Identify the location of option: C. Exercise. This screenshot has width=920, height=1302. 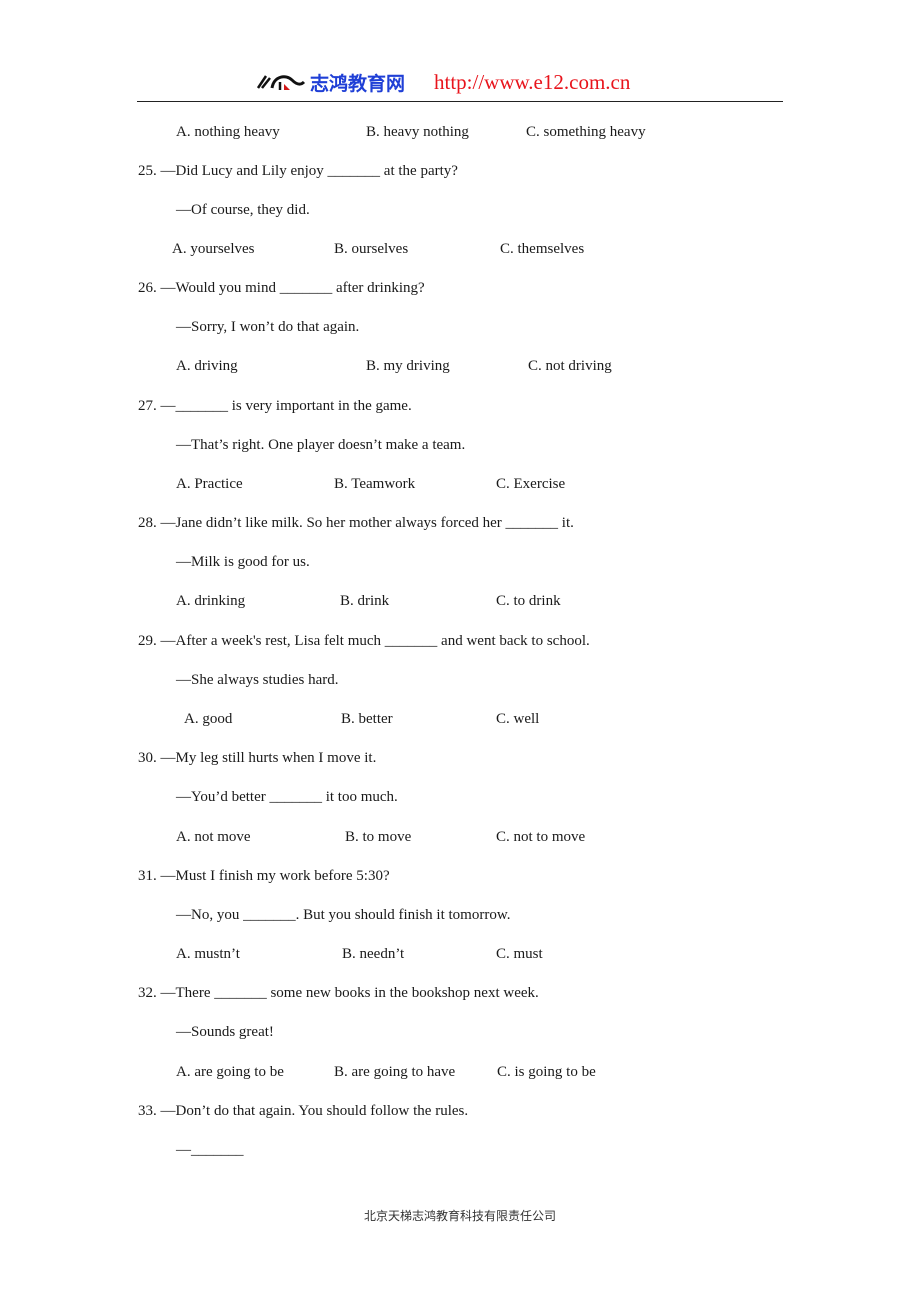
(531, 484).